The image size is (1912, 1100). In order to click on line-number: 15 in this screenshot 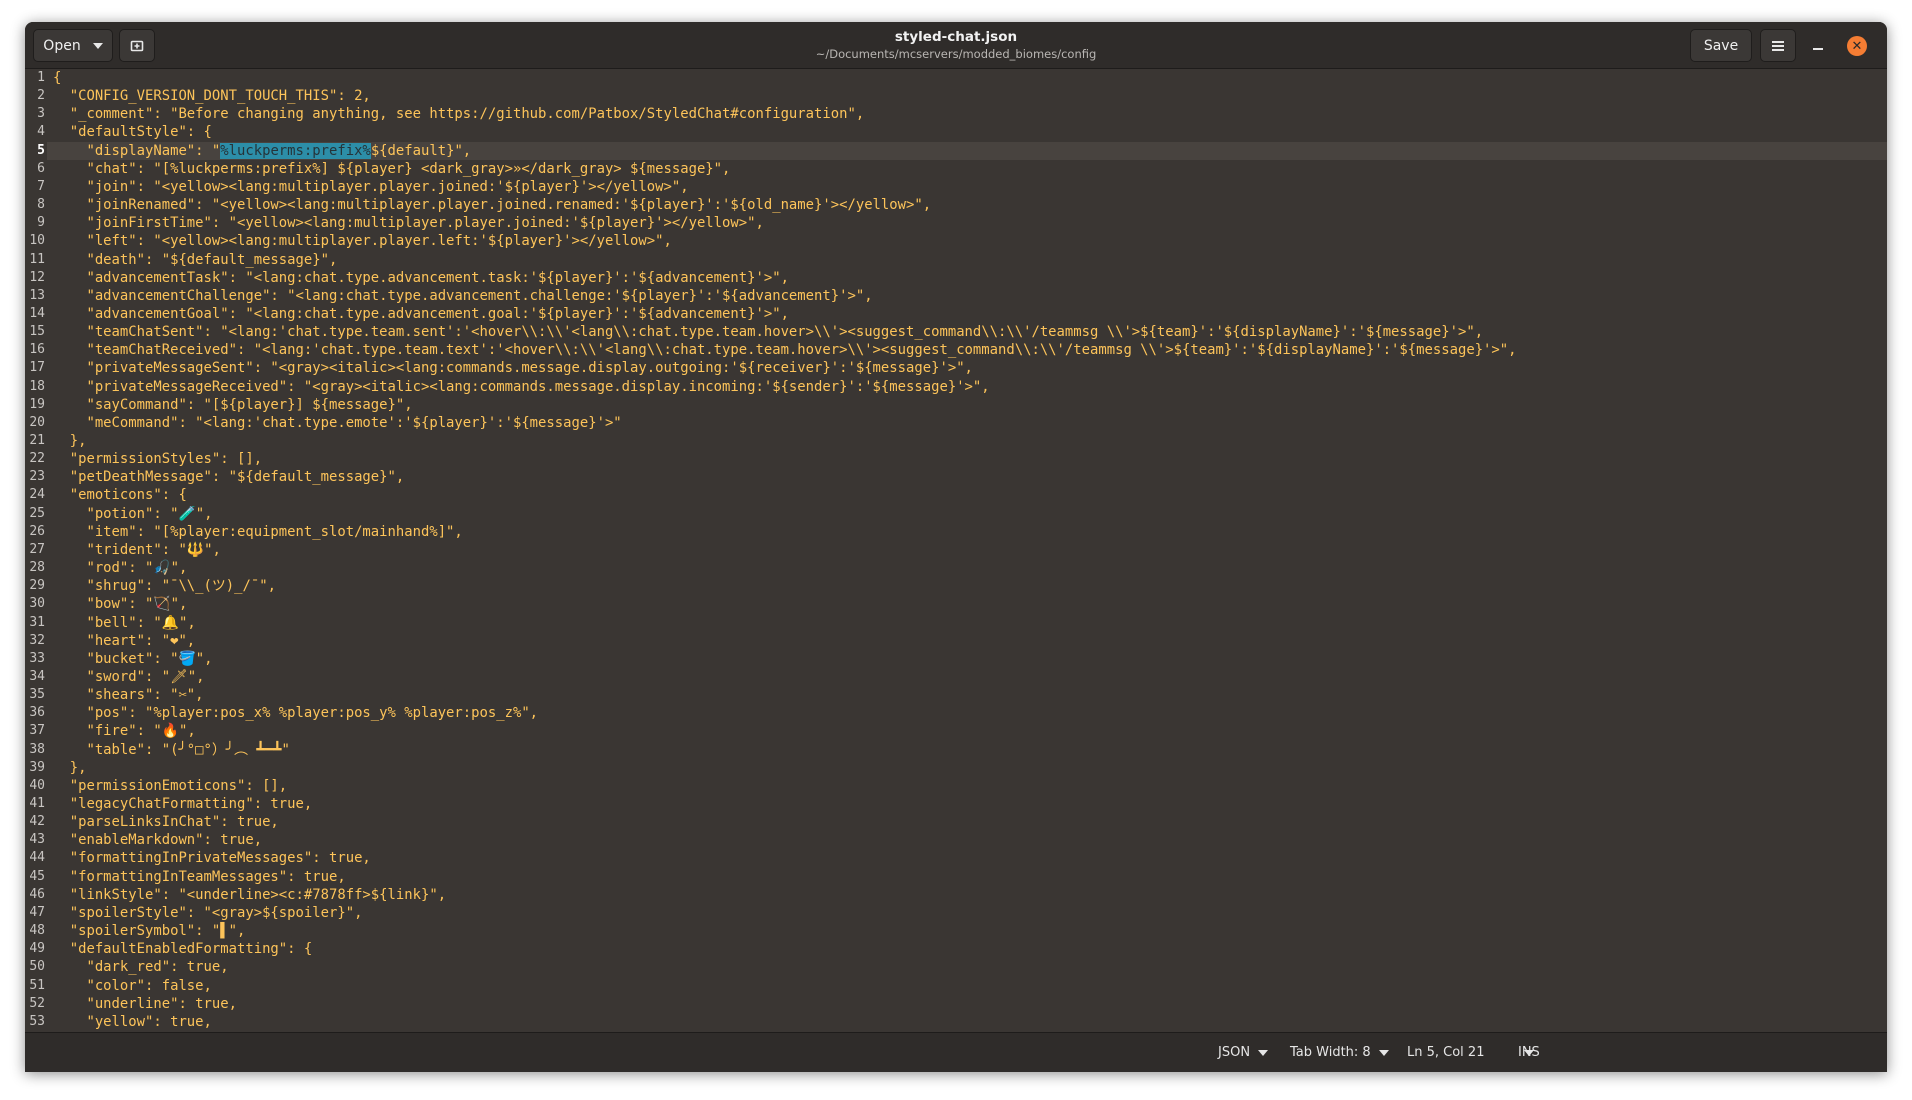, I will do `click(37, 332)`.